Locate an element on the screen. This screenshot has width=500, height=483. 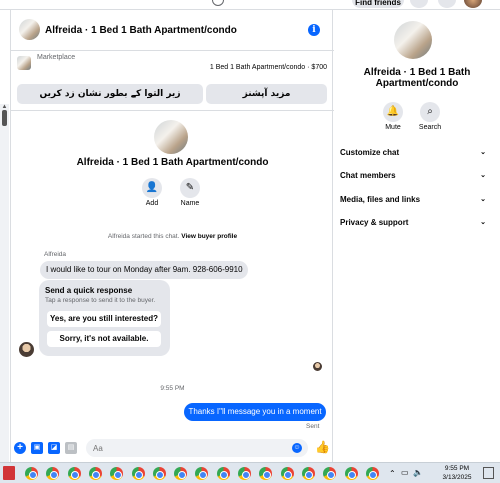
add-label: Add is located at coordinates (152, 203).